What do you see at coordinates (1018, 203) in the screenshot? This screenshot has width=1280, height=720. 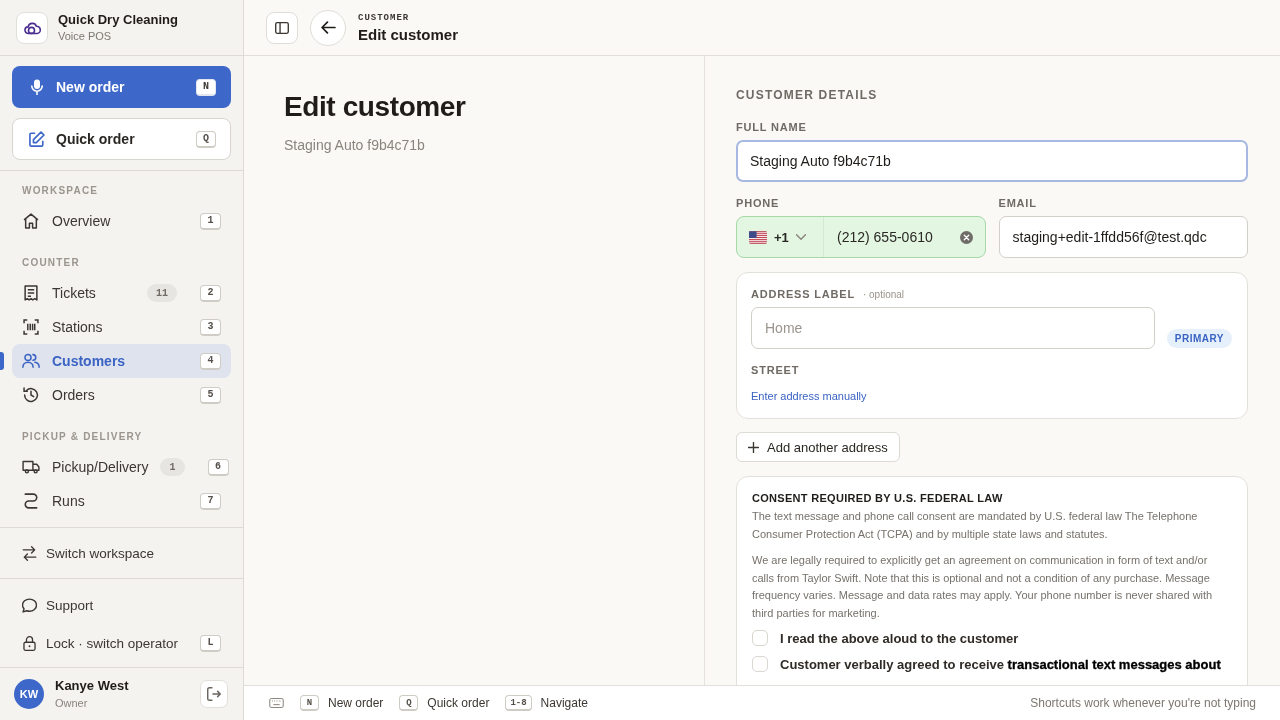 I see `field-label: EMAIL` at bounding box center [1018, 203].